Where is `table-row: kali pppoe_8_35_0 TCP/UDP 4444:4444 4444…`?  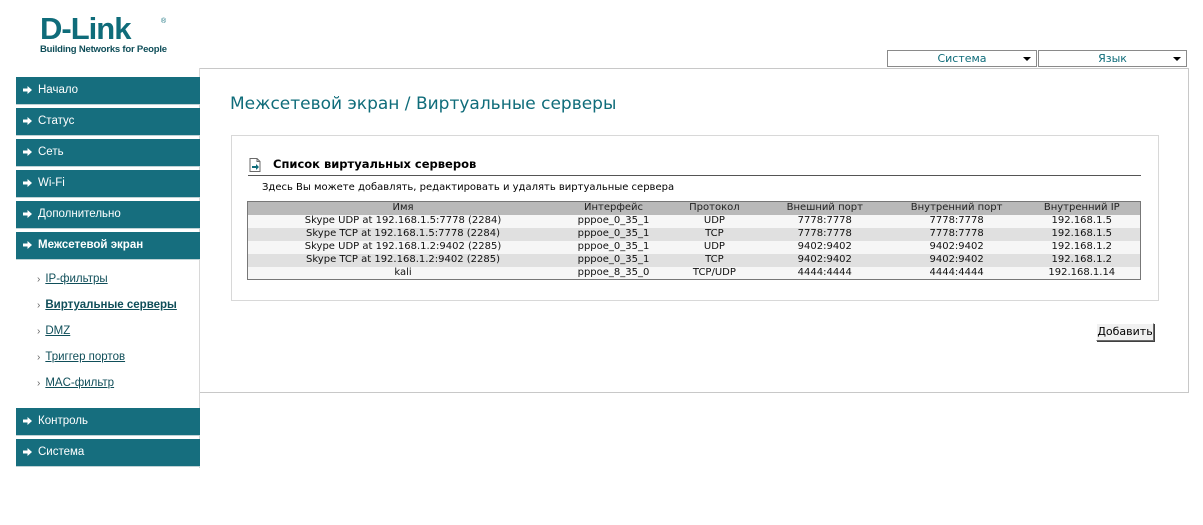
table-row: kali pppoe_8_35_0 TCP/UDP 4444:4444 4444… is located at coordinates (694, 273).